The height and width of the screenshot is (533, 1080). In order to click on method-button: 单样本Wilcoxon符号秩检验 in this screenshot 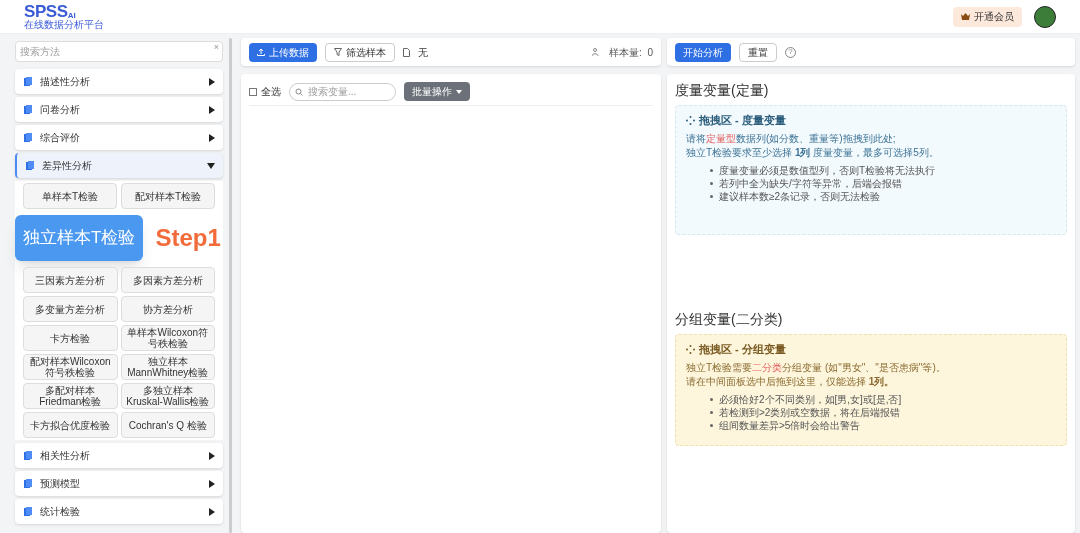, I will do `click(167, 338)`.